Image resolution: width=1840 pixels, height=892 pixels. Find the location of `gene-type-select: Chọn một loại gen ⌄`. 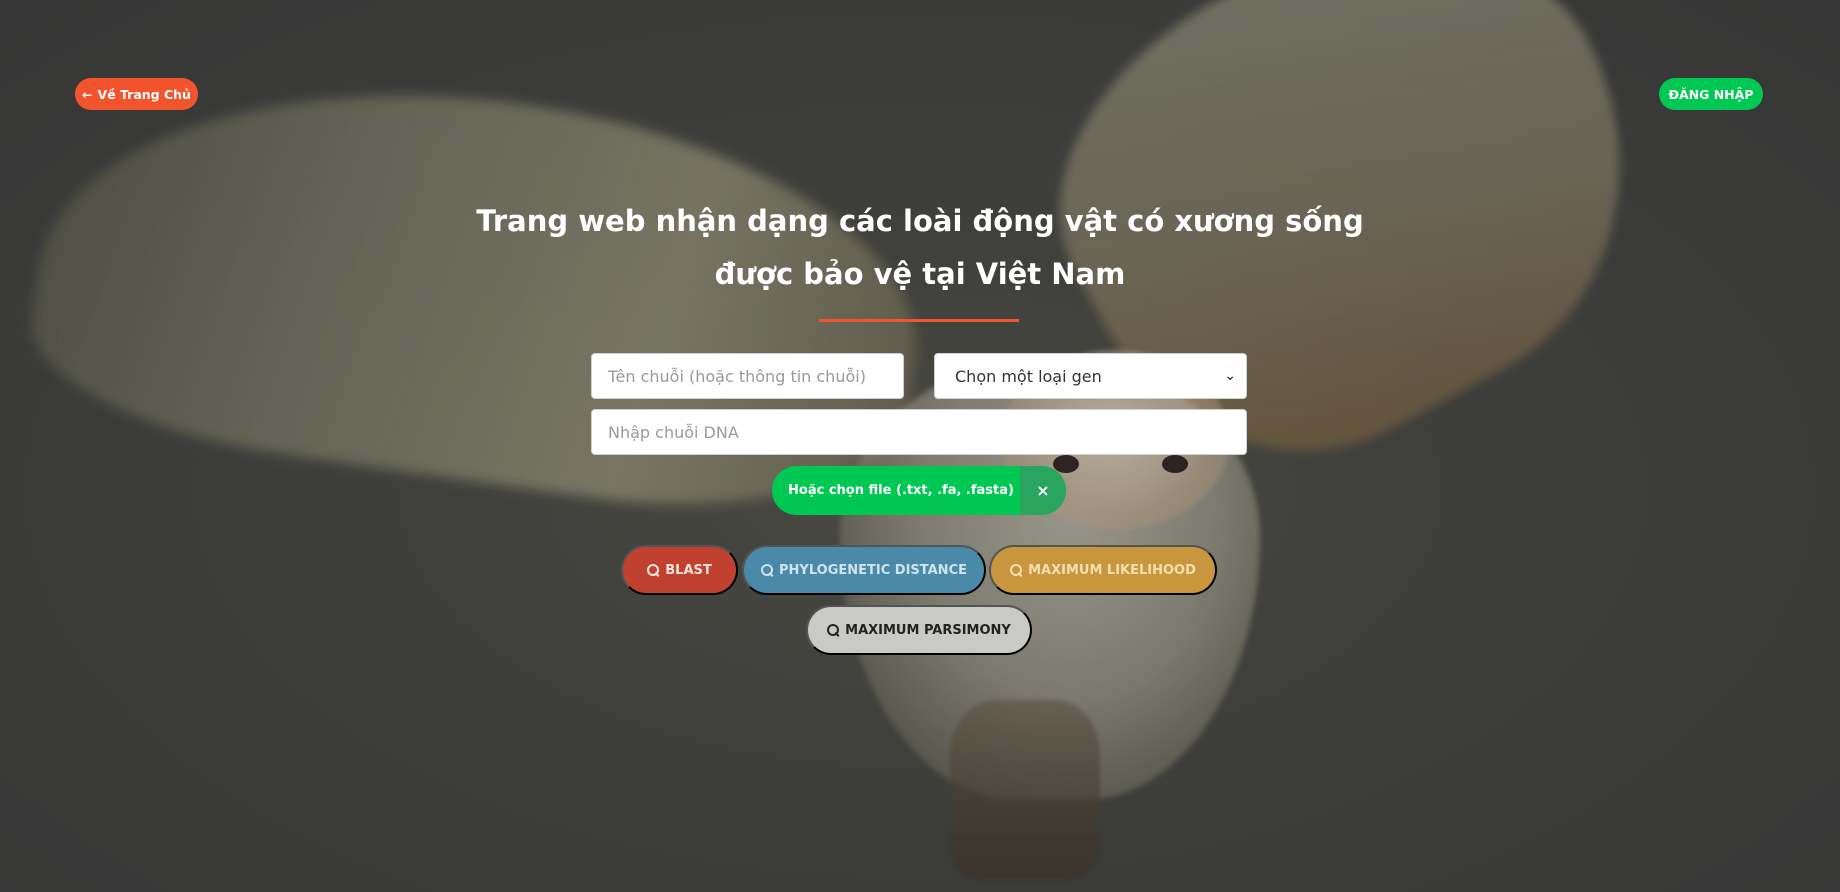

gene-type-select: Chọn một loại gen ⌄ is located at coordinates (1090, 376).